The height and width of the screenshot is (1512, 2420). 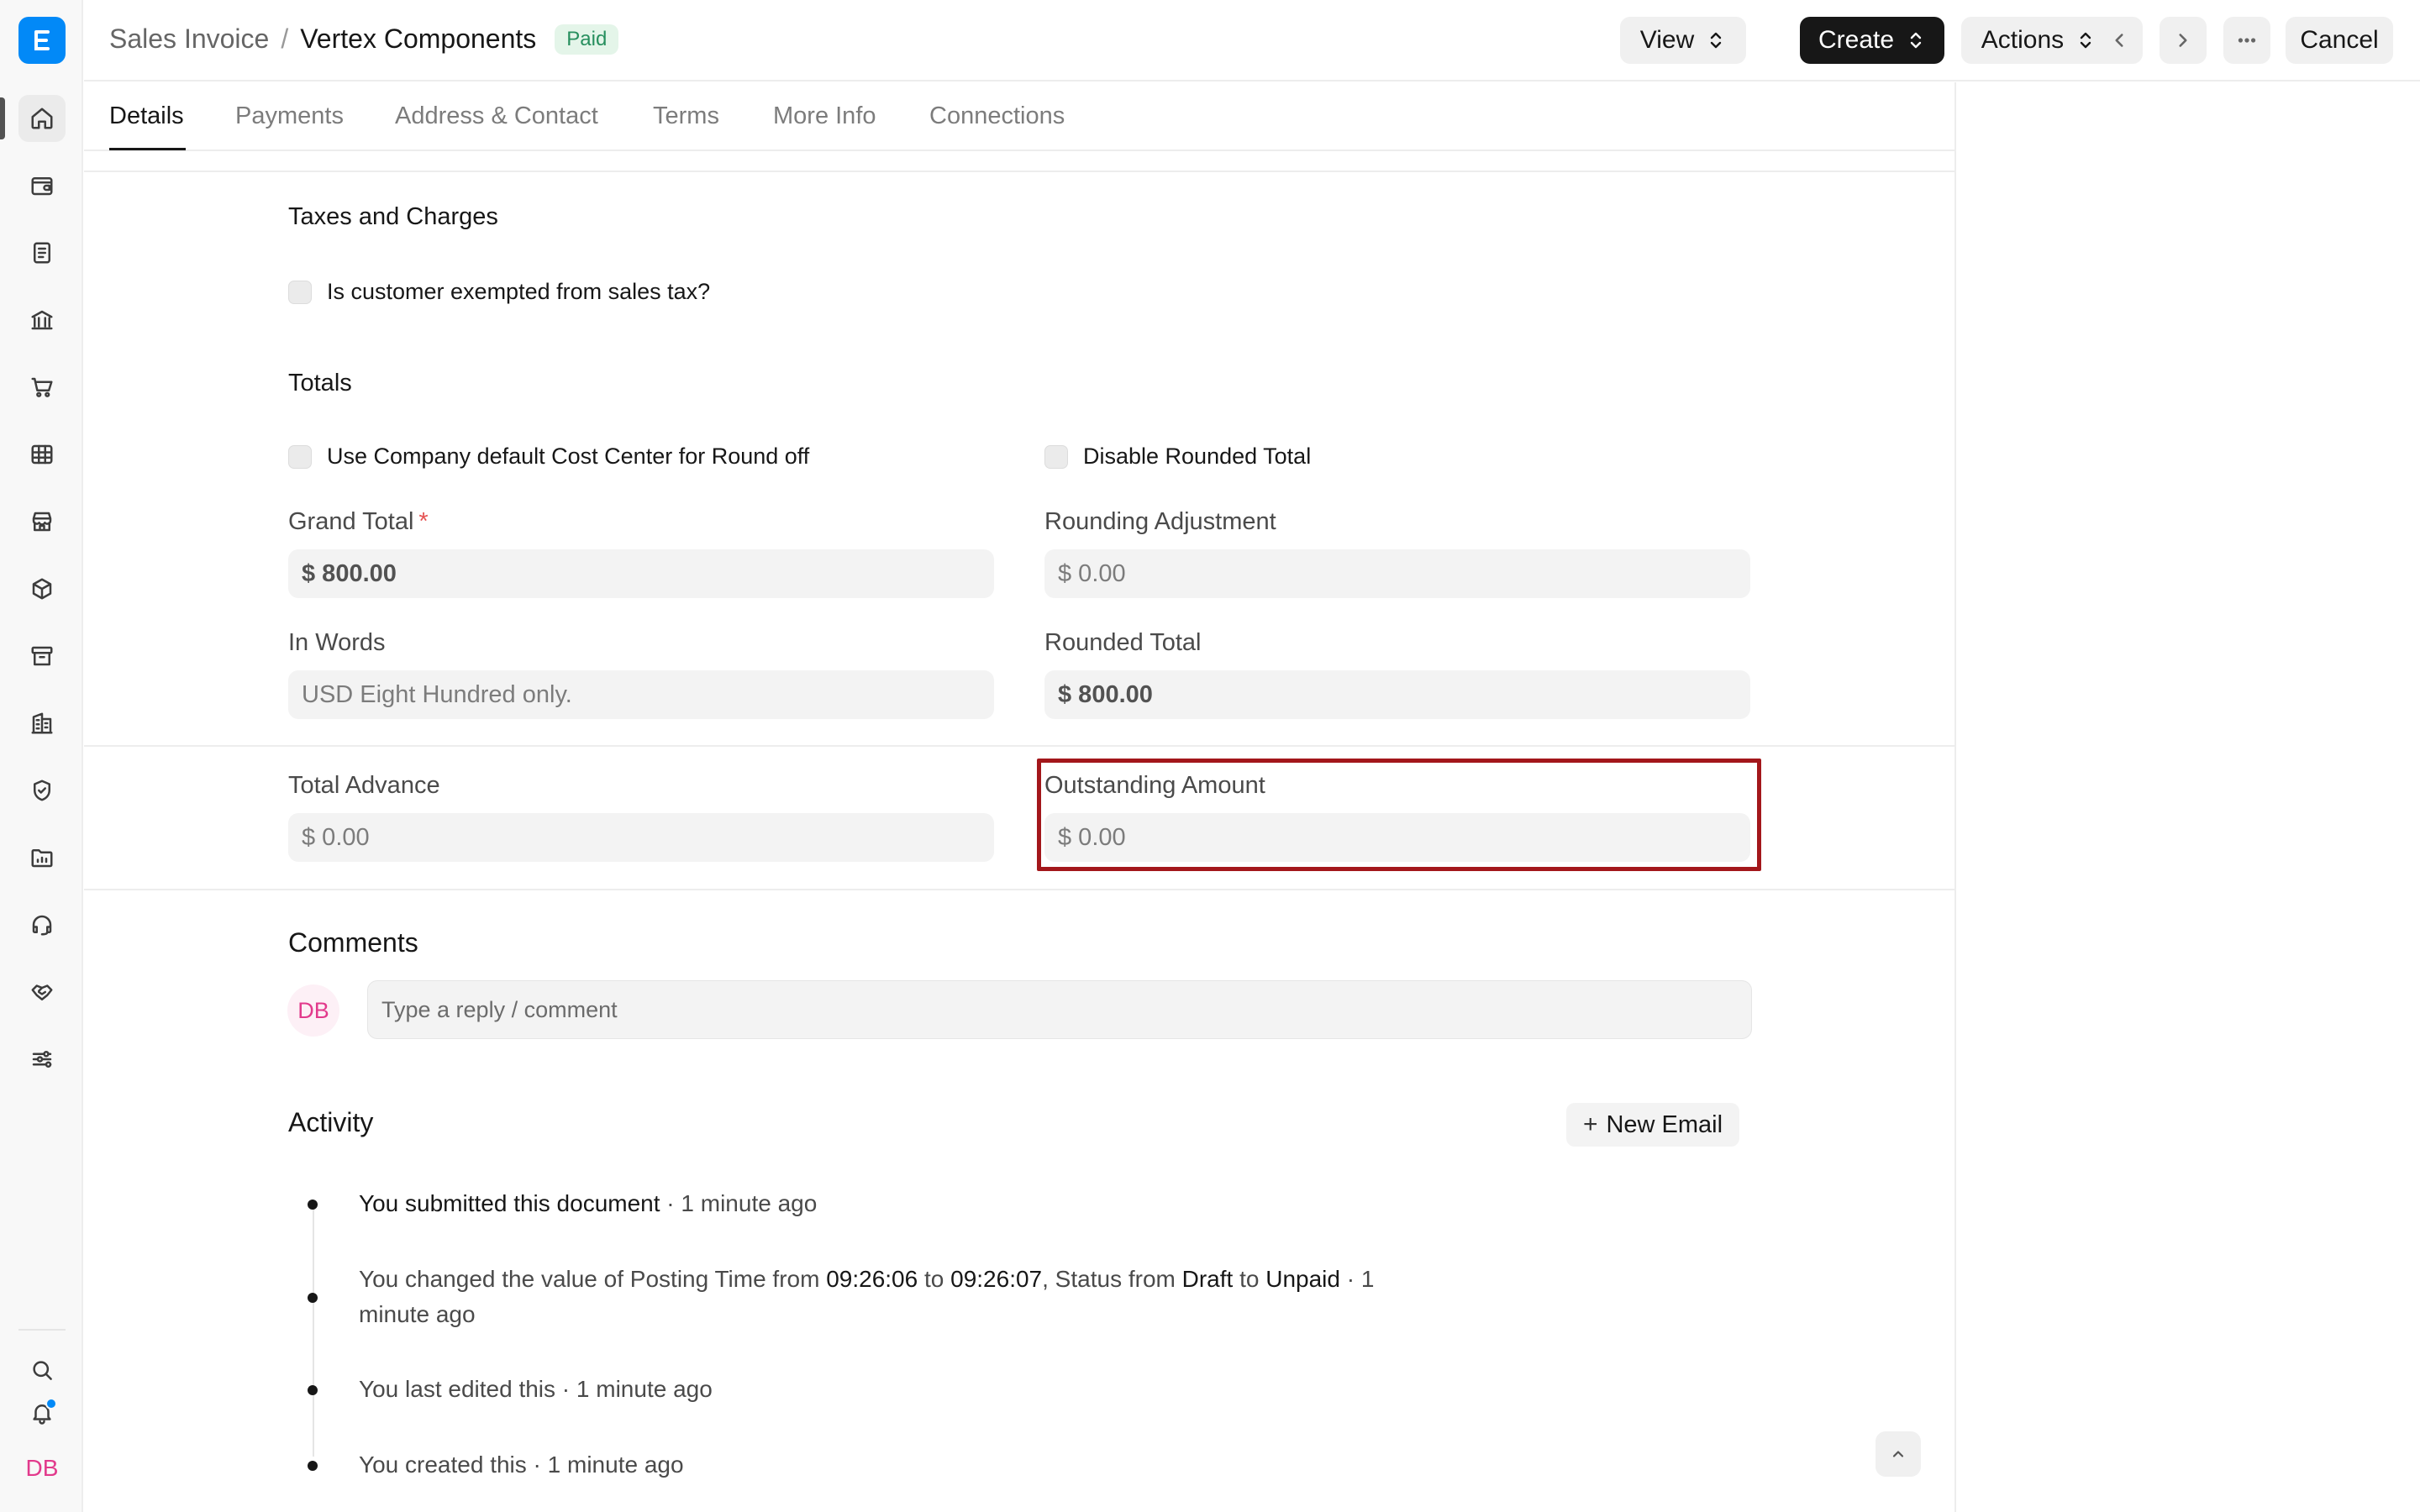 I want to click on total-advance-label: Total Advance, so click(x=364, y=785).